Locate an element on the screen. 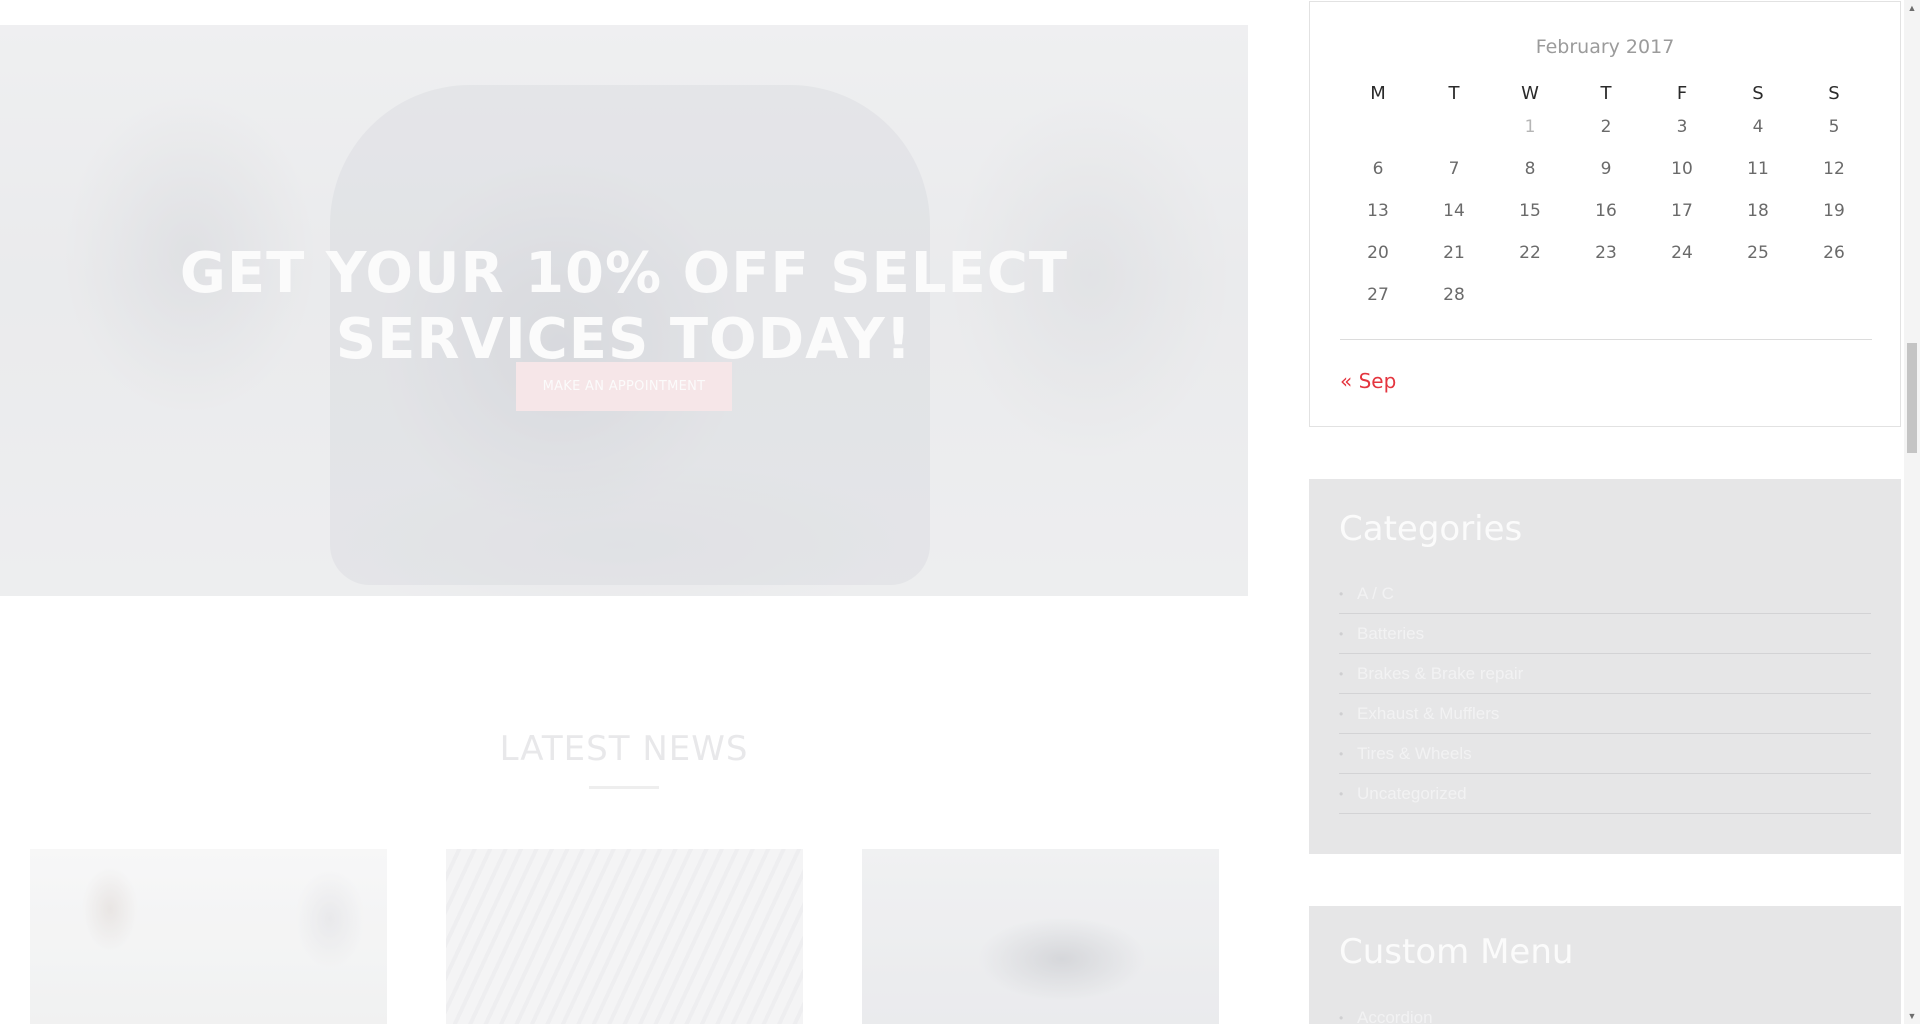 This screenshot has height=1024, width=1920. calendar-day: 27 is located at coordinates (1378, 295).